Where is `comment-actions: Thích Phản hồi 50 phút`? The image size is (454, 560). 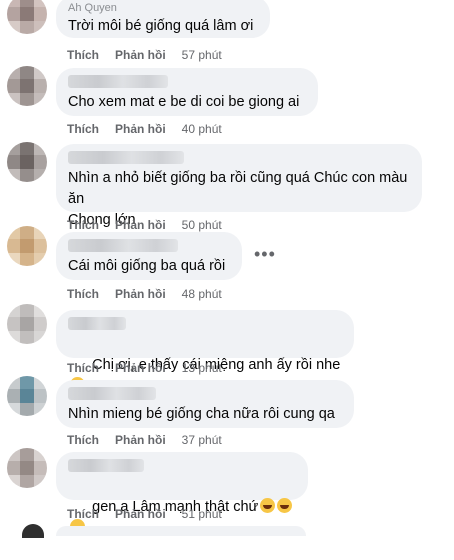 comment-actions: Thích Phản hồi 50 phút is located at coordinates (144, 225).